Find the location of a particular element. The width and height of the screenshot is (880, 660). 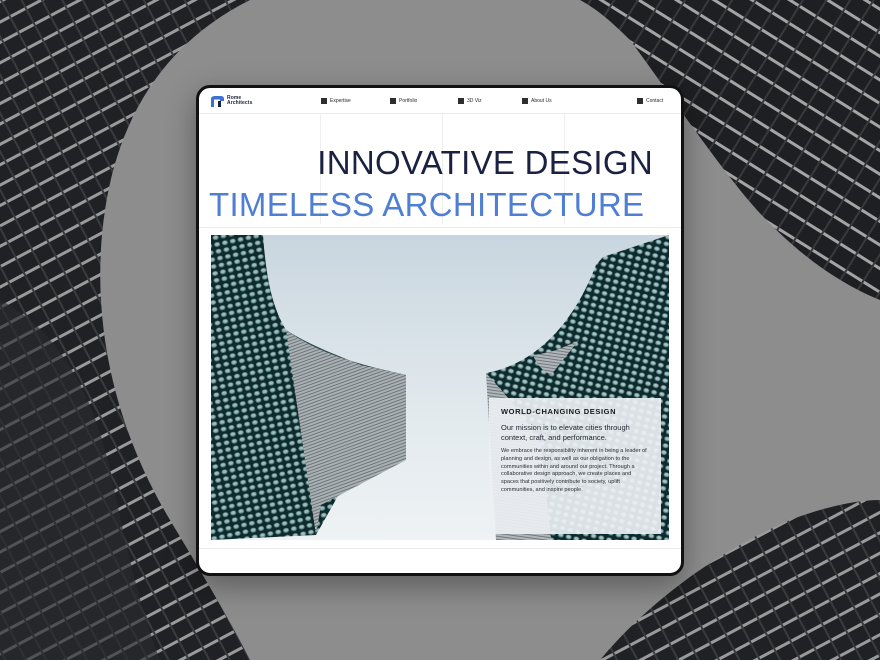

nav-3d-viz: 3D Viz is located at coordinates (470, 101).